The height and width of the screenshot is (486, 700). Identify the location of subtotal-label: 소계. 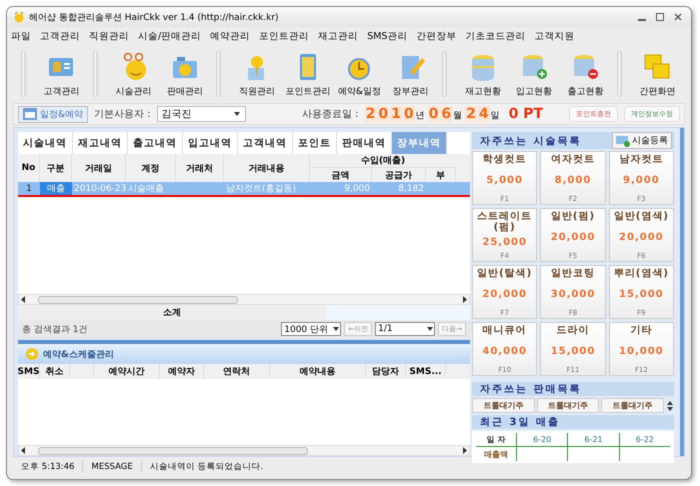
(172, 312).